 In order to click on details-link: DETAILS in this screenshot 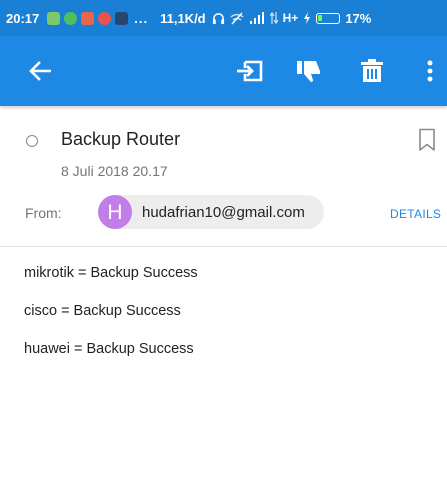, I will do `click(415, 214)`.